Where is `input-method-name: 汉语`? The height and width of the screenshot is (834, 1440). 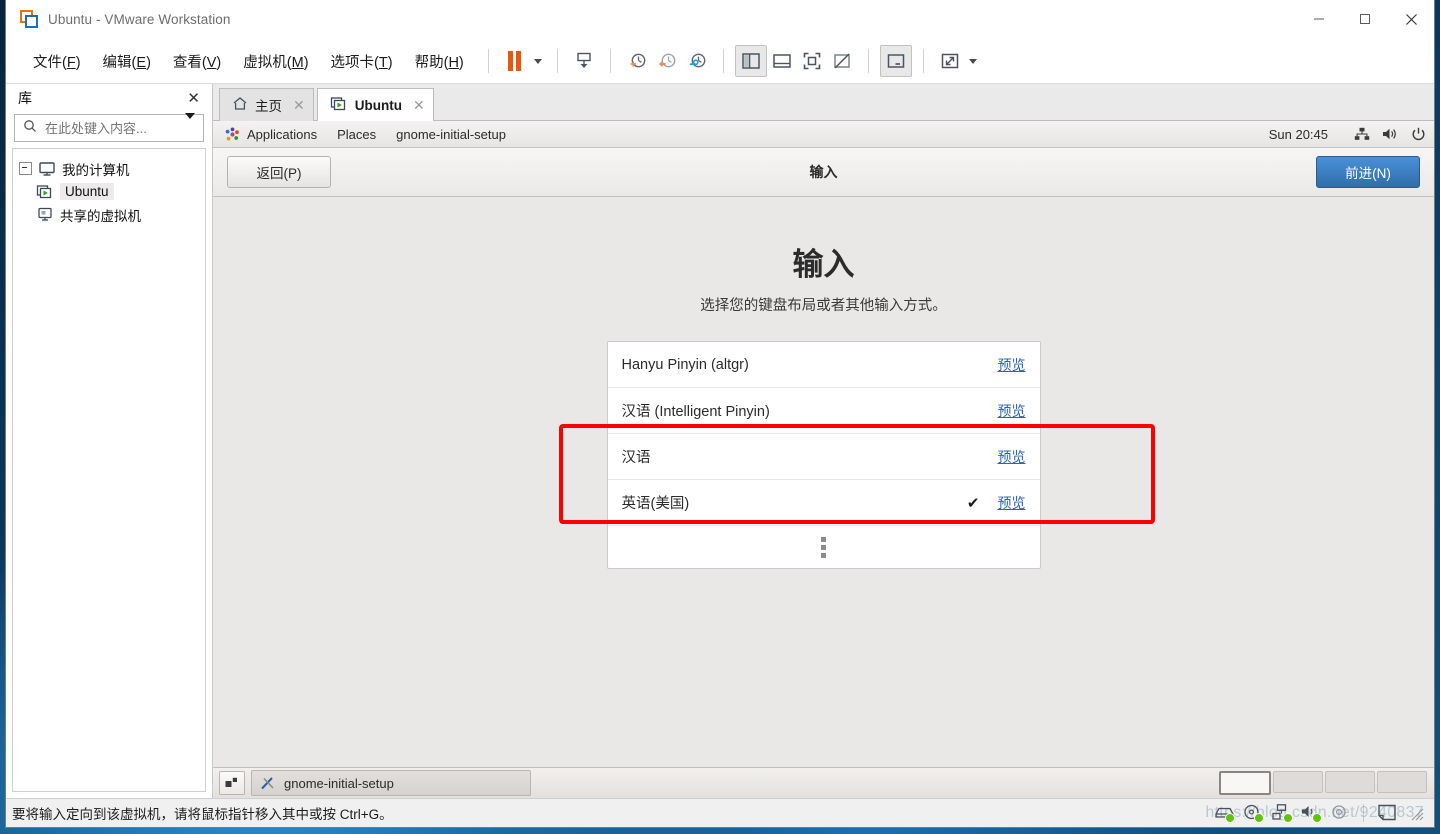
input-method-name: 汉语 is located at coordinates (636, 458).